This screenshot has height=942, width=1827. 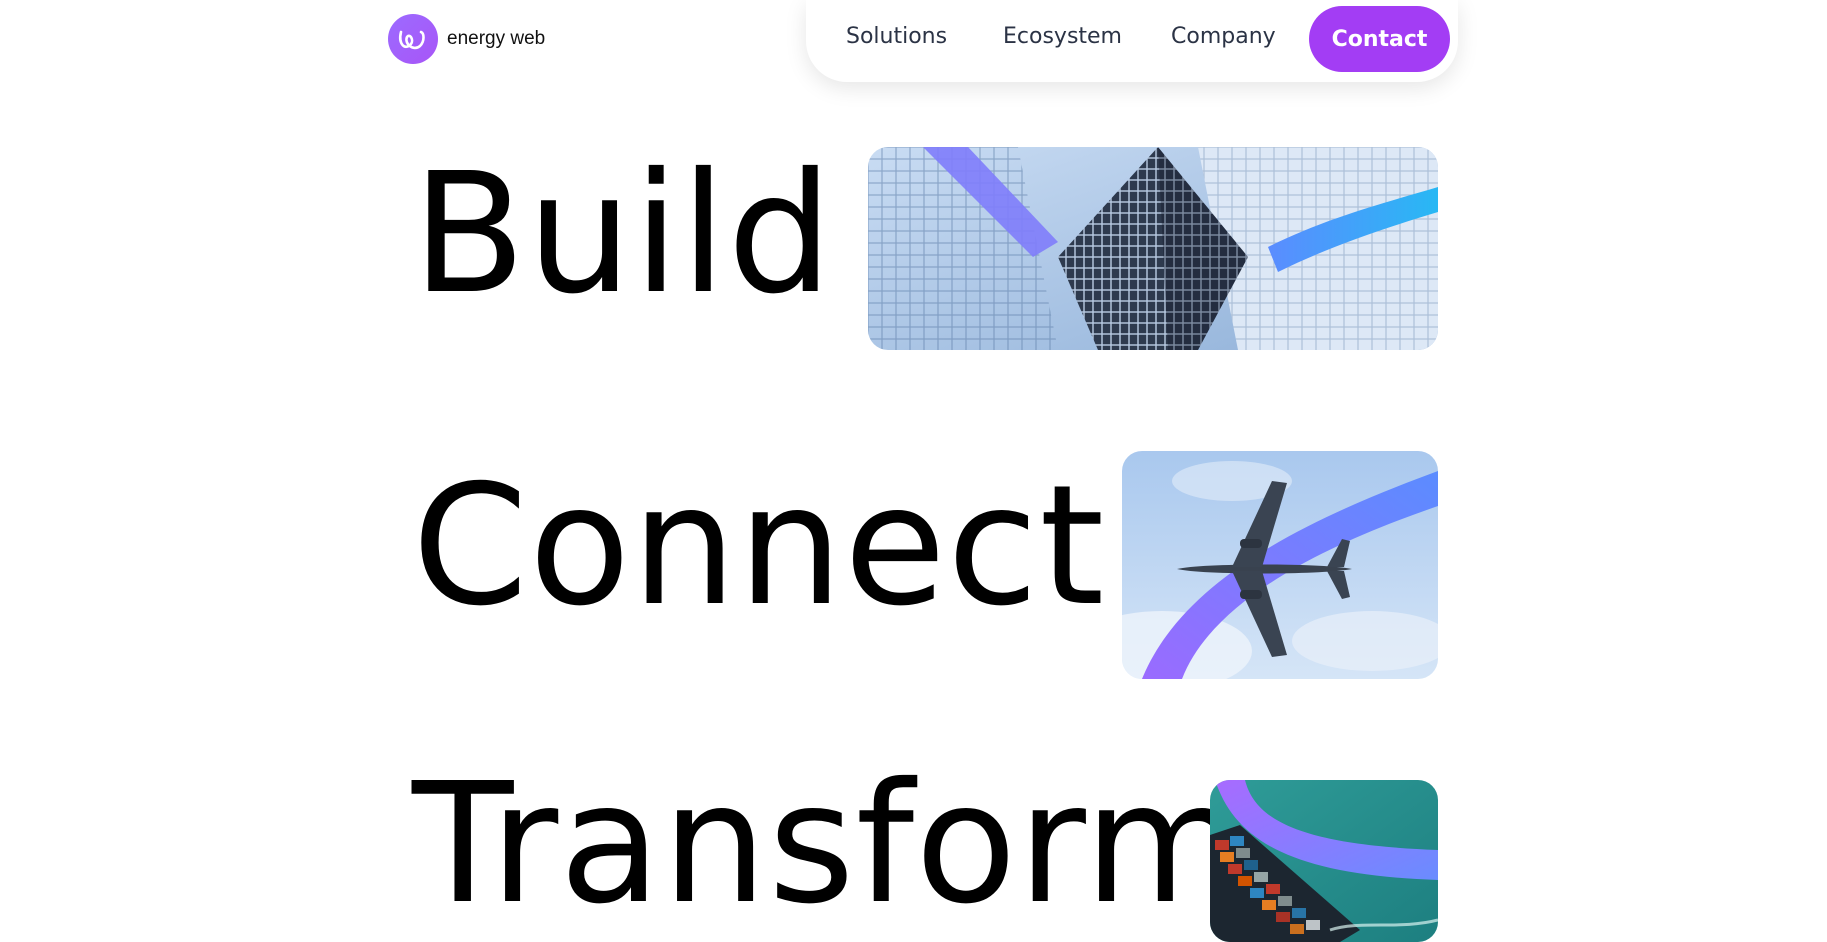 I want to click on brand-name: energy web, so click(x=496, y=38).